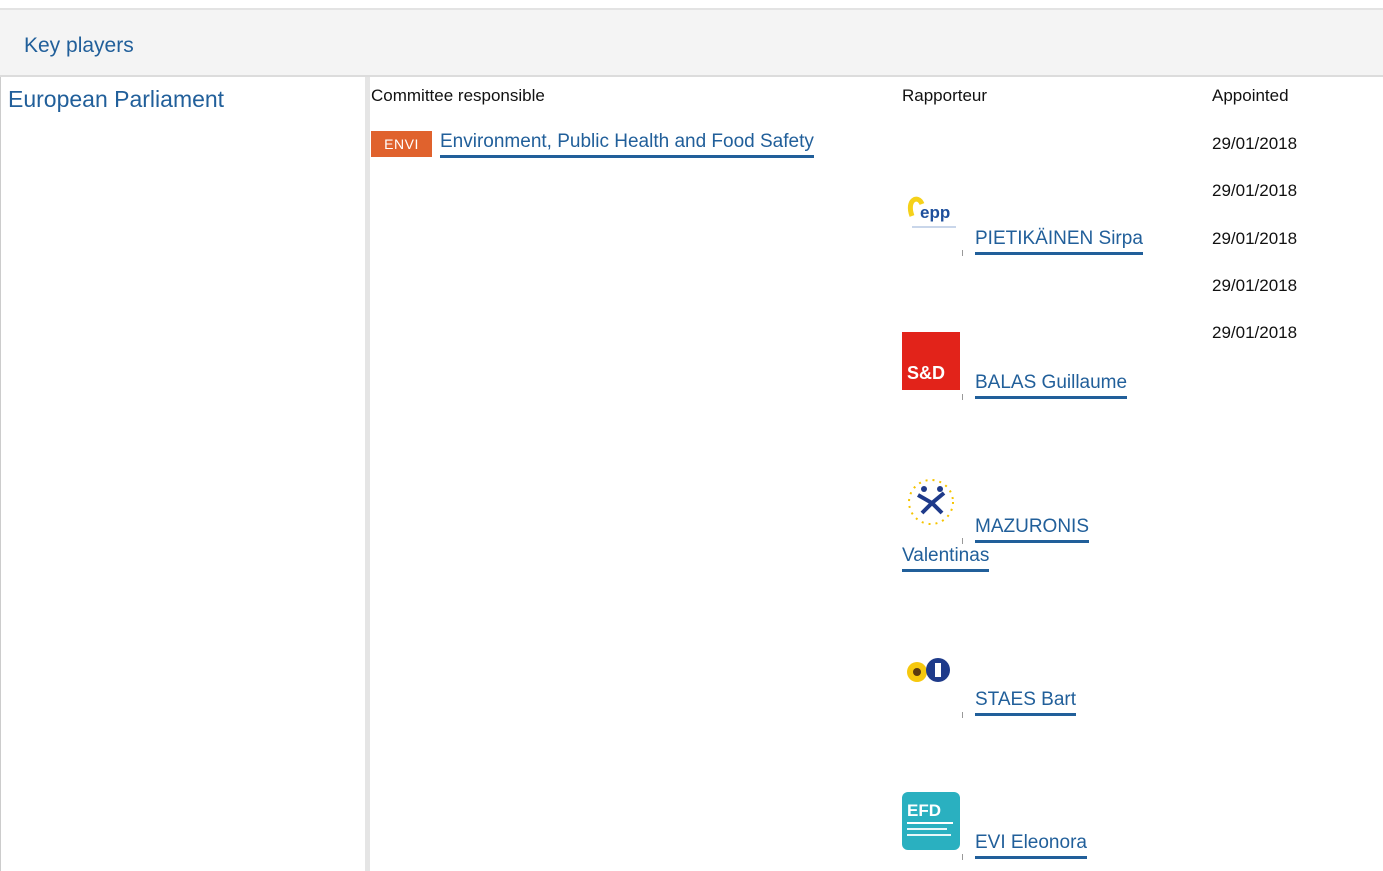 This screenshot has width=1383, height=871. I want to click on committee-column-header: Committee responsible, so click(458, 95).